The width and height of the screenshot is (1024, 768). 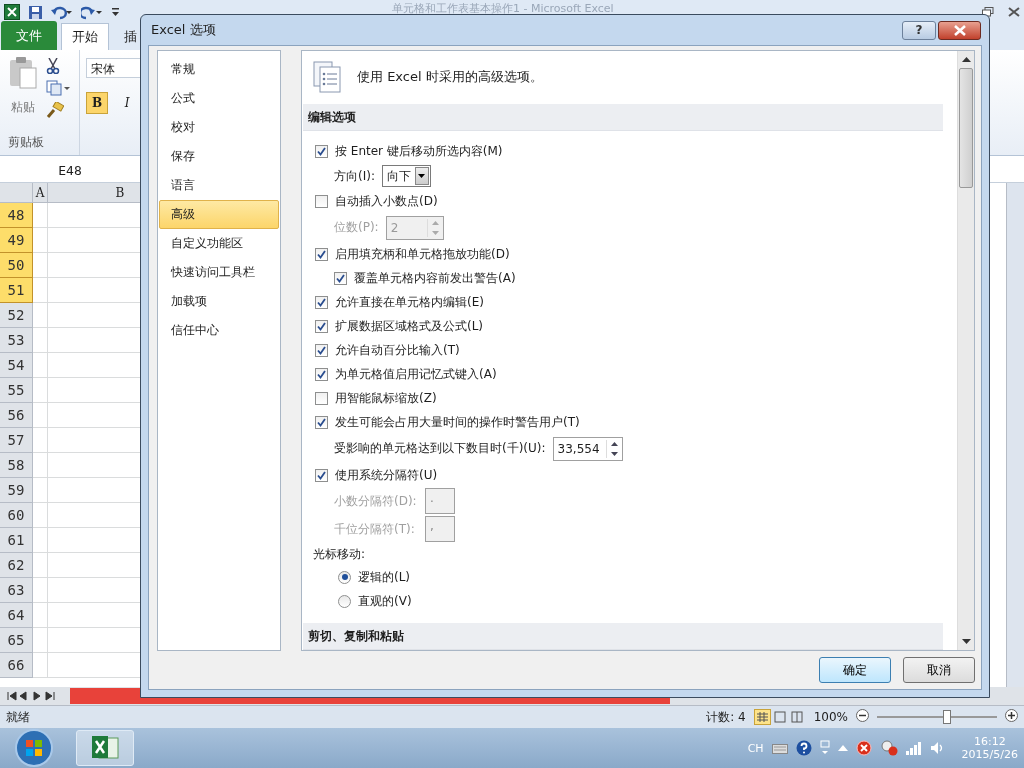 I want to click on category-item: 快速访问工具栏, so click(x=219, y=272).